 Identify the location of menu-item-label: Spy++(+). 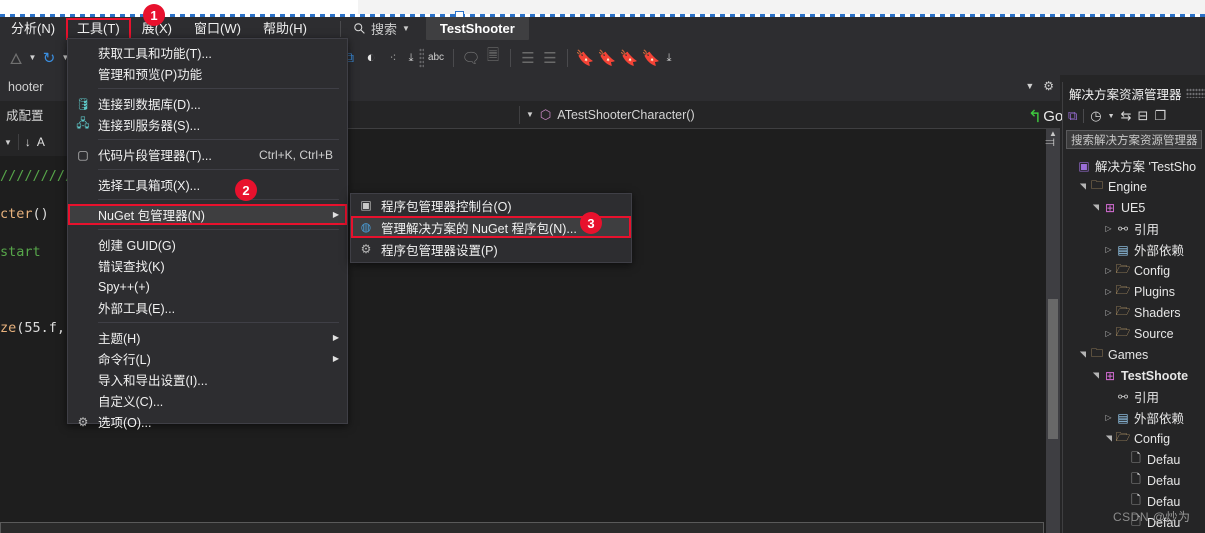
(124, 286).